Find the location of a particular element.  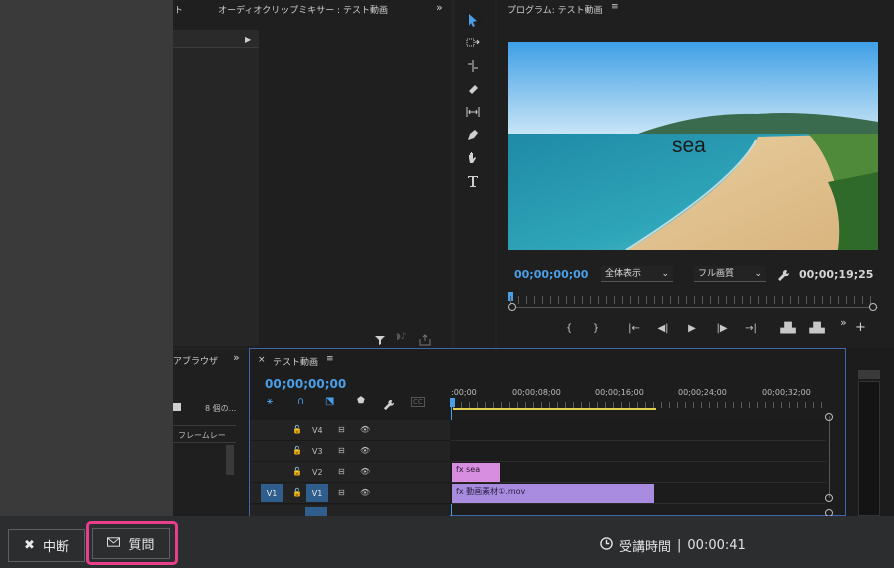

timeline-settings-wrench-icon is located at coordinates (389, 403).